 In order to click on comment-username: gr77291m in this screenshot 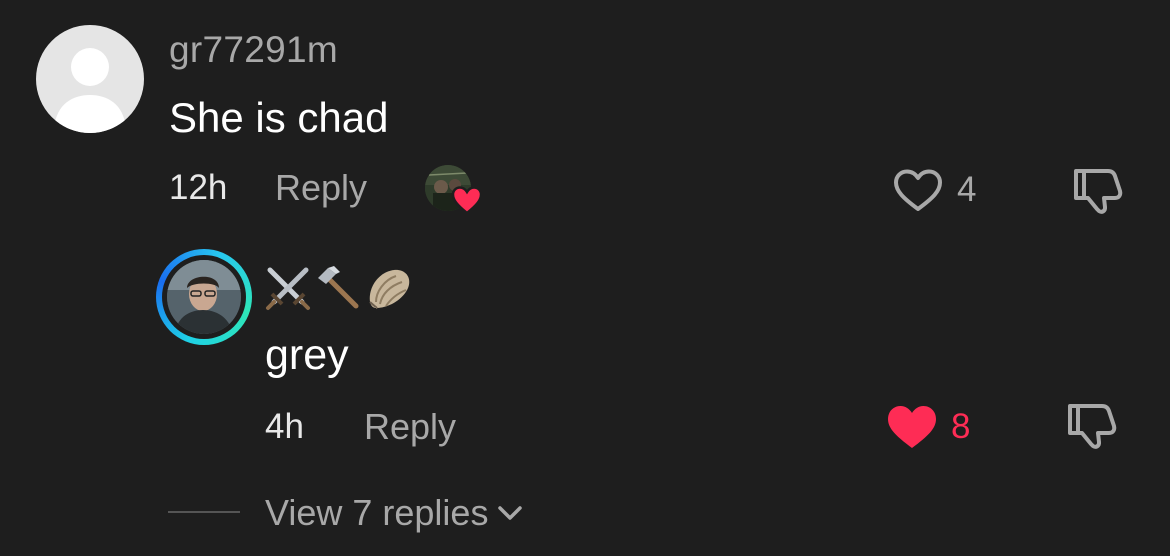, I will do `click(253, 50)`.